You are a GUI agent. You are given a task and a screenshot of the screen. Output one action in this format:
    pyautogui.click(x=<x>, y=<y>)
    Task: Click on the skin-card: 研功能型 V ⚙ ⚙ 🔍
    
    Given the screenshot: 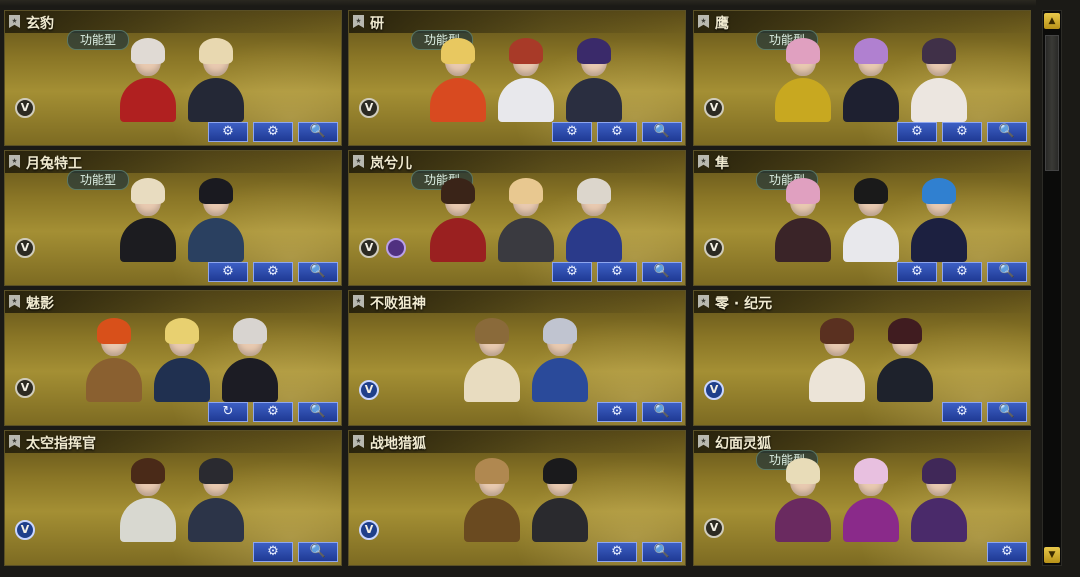 What is the action you would take?
    pyautogui.click(x=517, y=78)
    